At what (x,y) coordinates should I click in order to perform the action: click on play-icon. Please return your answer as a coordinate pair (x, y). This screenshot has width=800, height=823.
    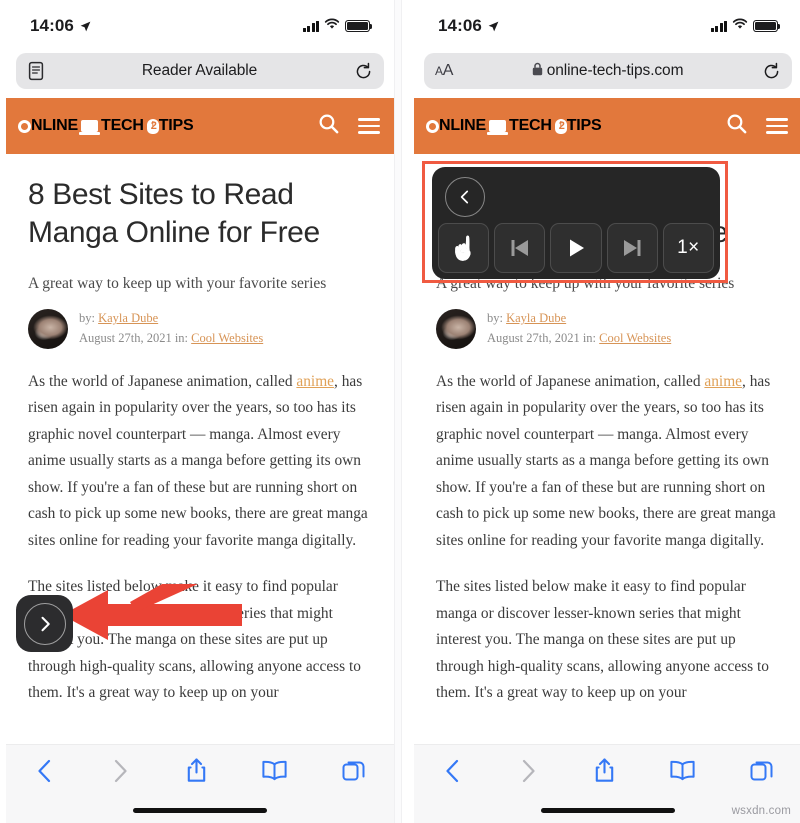
    Looking at the image, I should click on (576, 248).